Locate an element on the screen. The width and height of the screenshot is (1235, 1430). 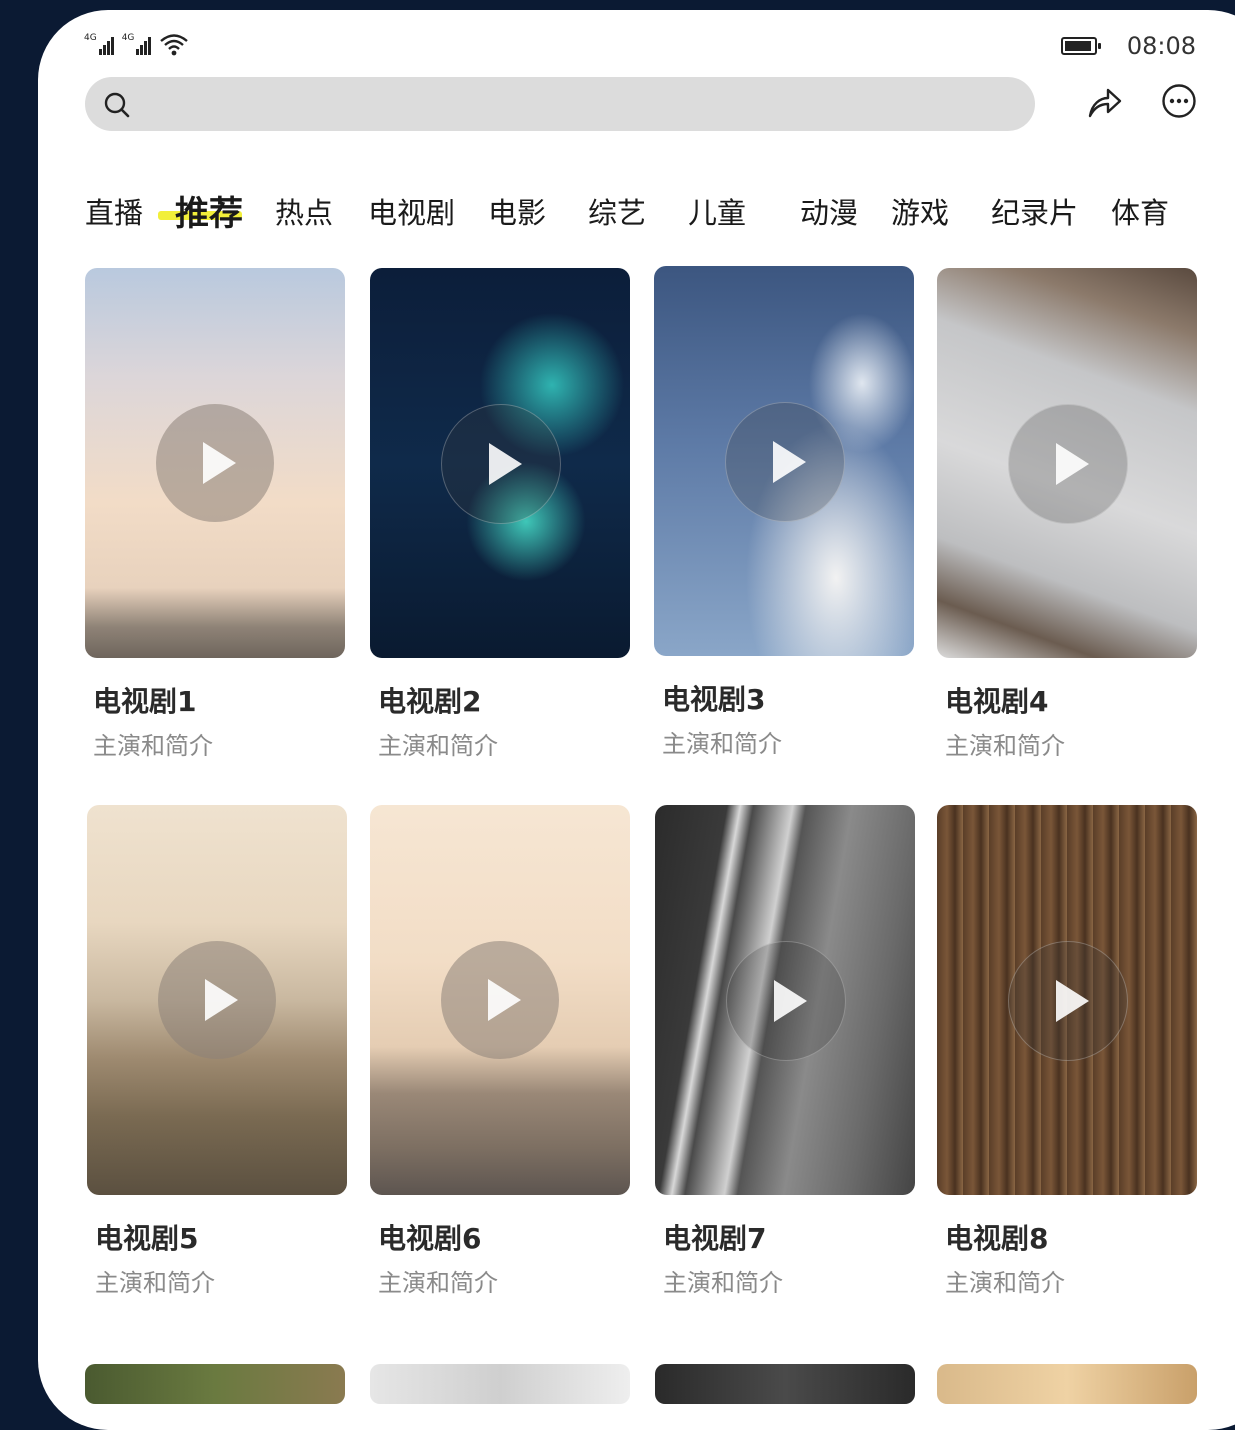
video-title: 电视剧5 is located at coordinates (217, 1237).